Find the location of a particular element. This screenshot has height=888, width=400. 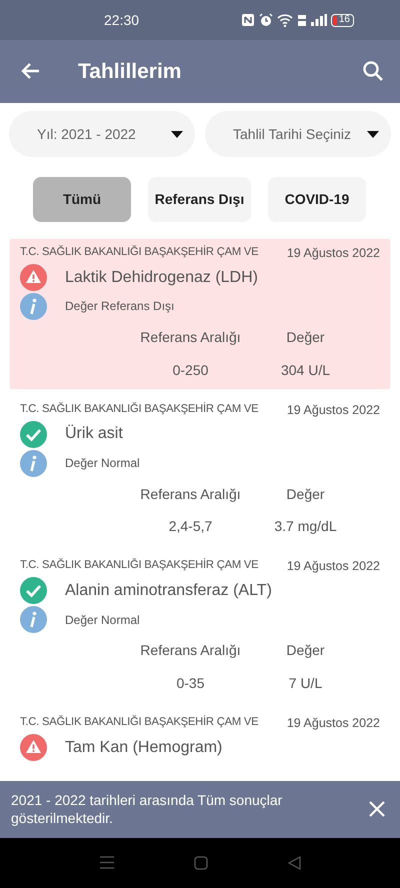

test-name: Alanin aminotransferaz (ALT) is located at coordinates (168, 590).